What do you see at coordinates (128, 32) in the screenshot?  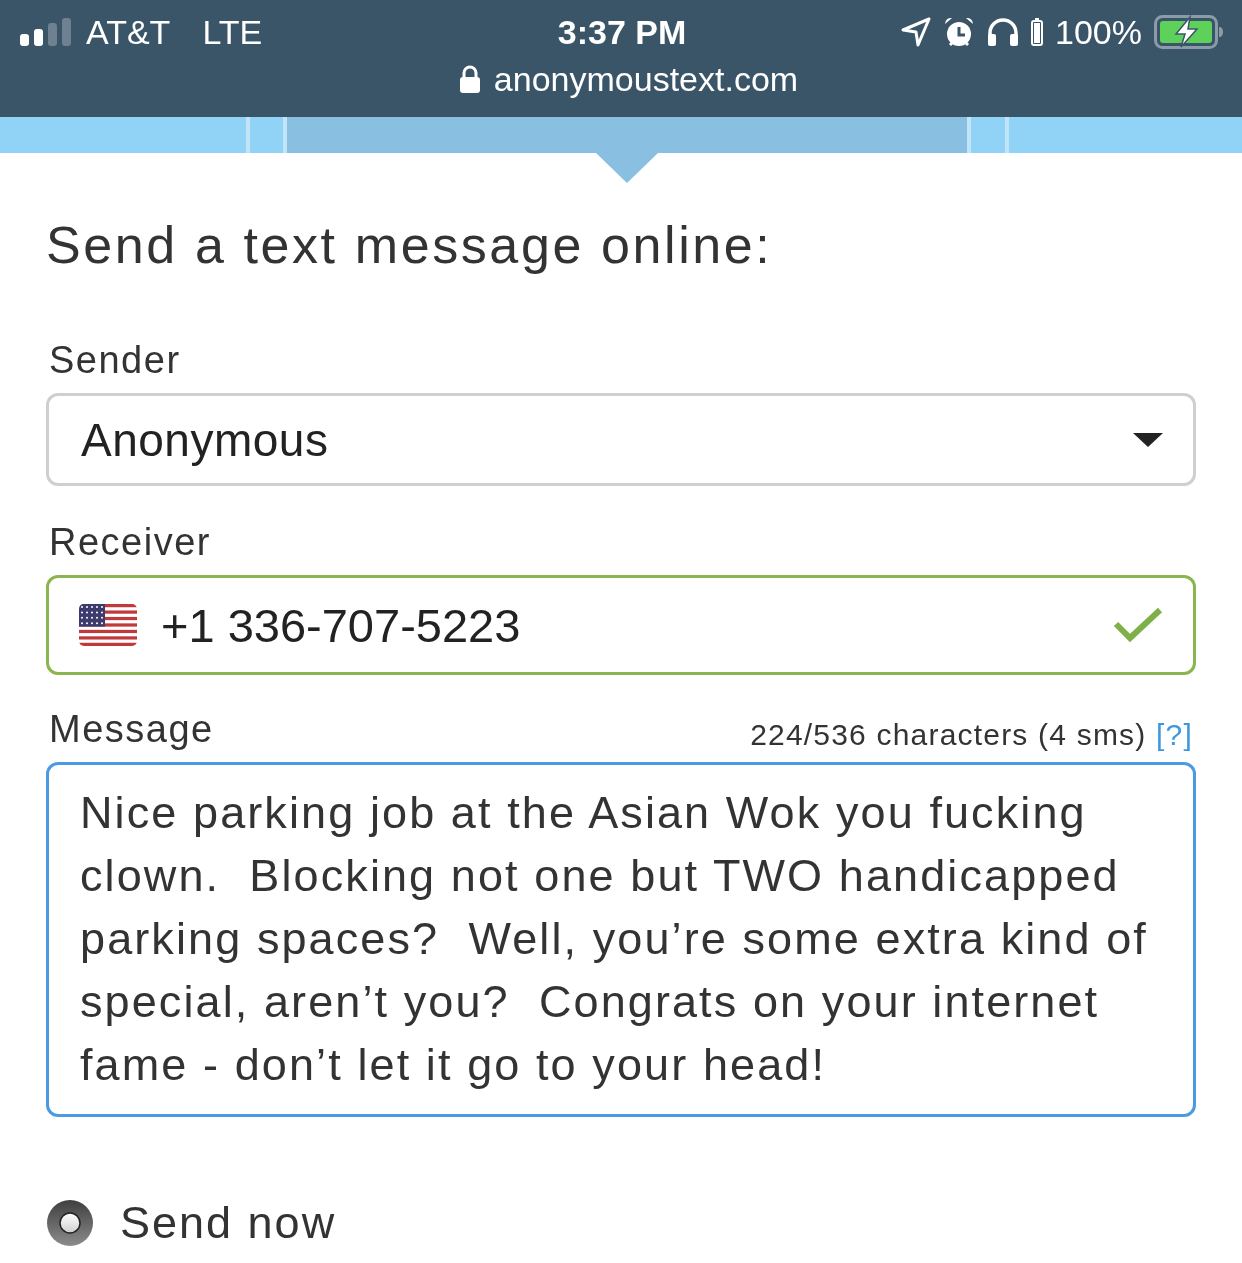 I see `carrier-name: AT&T` at bounding box center [128, 32].